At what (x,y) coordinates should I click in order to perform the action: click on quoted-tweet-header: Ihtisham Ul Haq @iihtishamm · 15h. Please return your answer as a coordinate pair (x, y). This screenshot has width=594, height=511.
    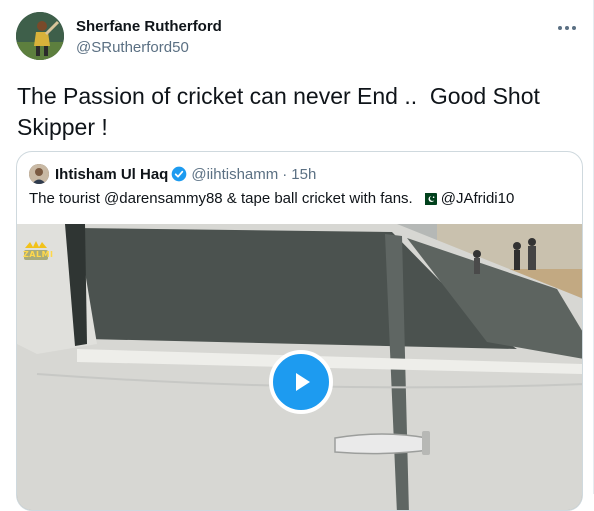
    Looking at the image, I should click on (172, 174).